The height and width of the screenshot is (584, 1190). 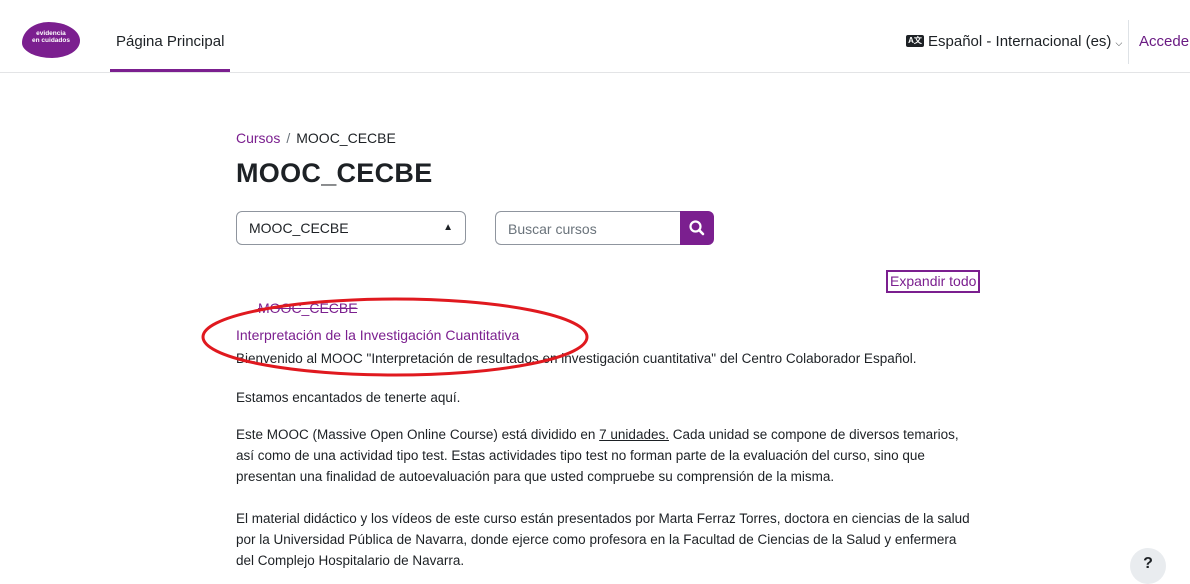 What do you see at coordinates (1164, 42) in the screenshot?
I see `login-link: Acceder` at bounding box center [1164, 42].